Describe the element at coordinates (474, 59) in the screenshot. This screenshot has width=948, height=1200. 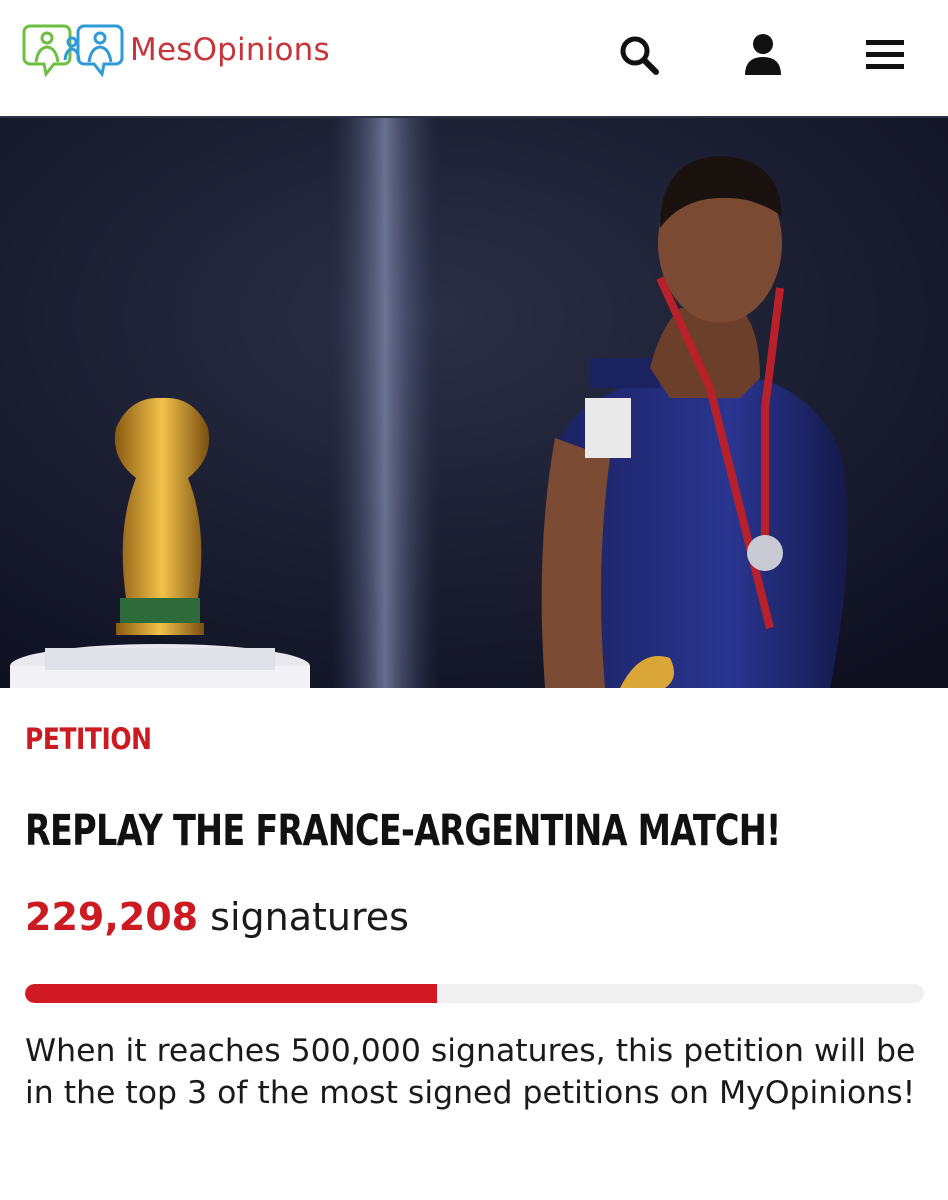
I see `site-header: MesOpinions` at that location.